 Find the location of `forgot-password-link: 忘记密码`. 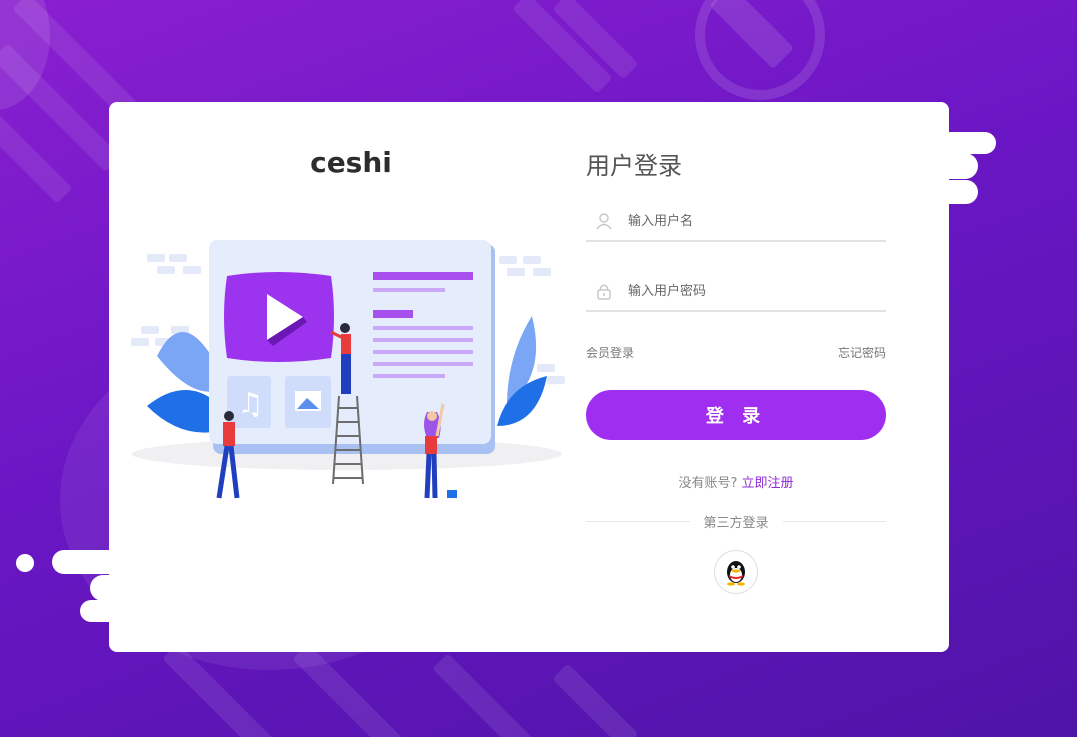

forgot-password-link: 忘记密码 is located at coordinates (862, 352).